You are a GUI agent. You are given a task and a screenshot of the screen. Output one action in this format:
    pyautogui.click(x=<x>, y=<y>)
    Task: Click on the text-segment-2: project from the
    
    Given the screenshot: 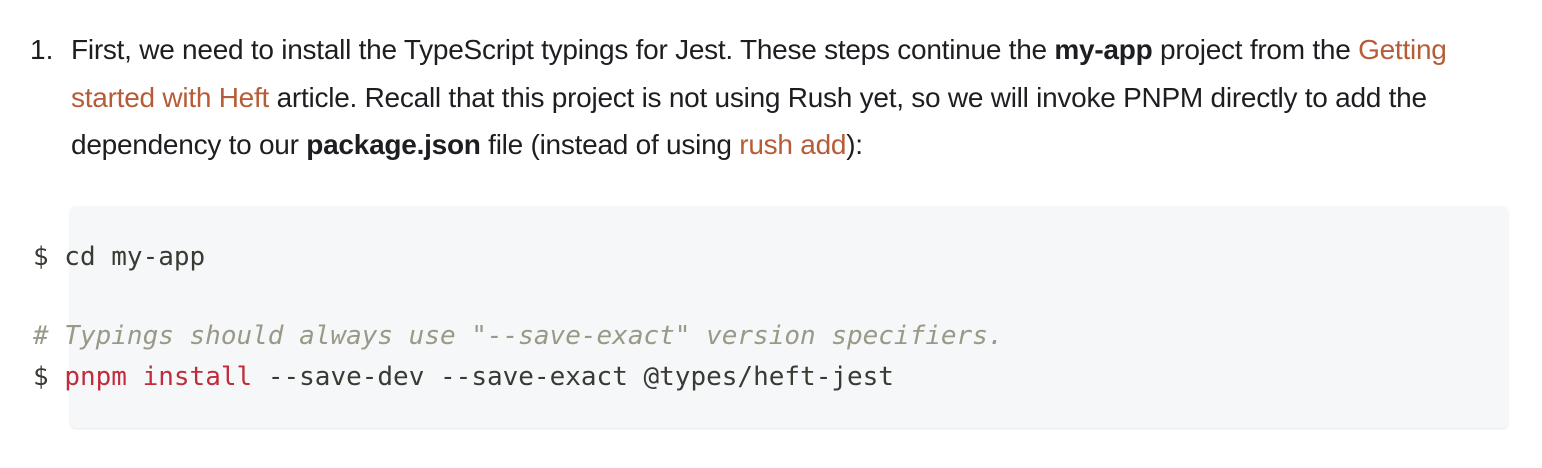 What is the action you would take?
    pyautogui.click(x=1255, y=49)
    